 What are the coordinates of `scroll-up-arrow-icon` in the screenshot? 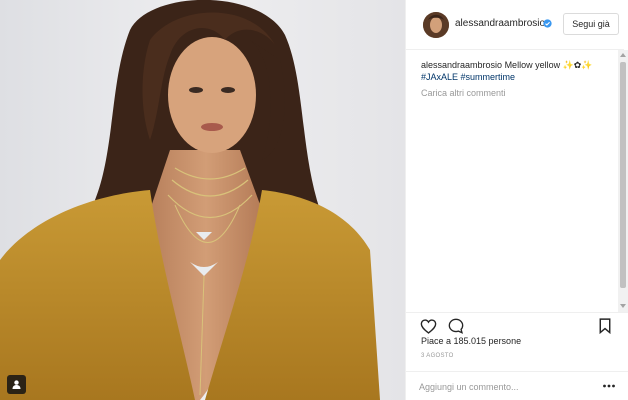 It's located at (623, 55).